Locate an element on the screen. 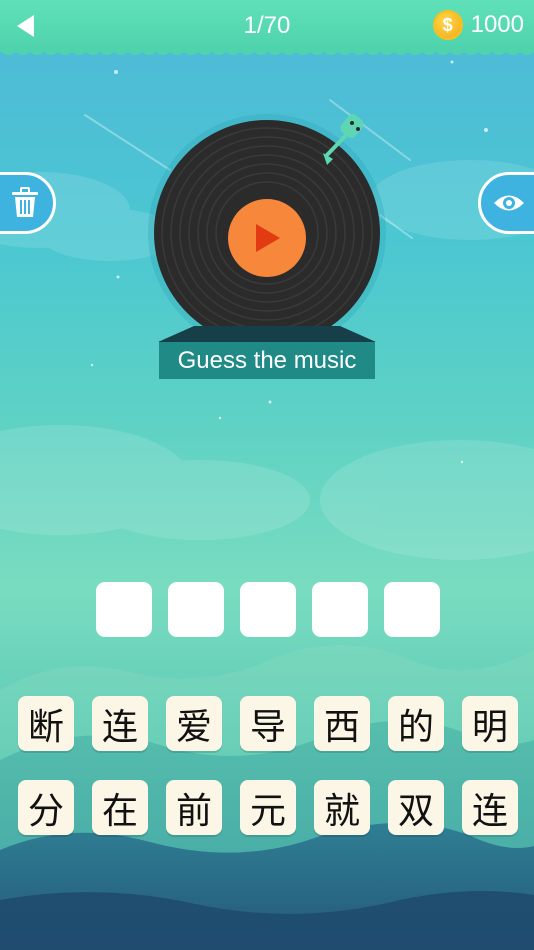 The width and height of the screenshot is (534, 950). character-tile: 导 is located at coordinates (268, 723).